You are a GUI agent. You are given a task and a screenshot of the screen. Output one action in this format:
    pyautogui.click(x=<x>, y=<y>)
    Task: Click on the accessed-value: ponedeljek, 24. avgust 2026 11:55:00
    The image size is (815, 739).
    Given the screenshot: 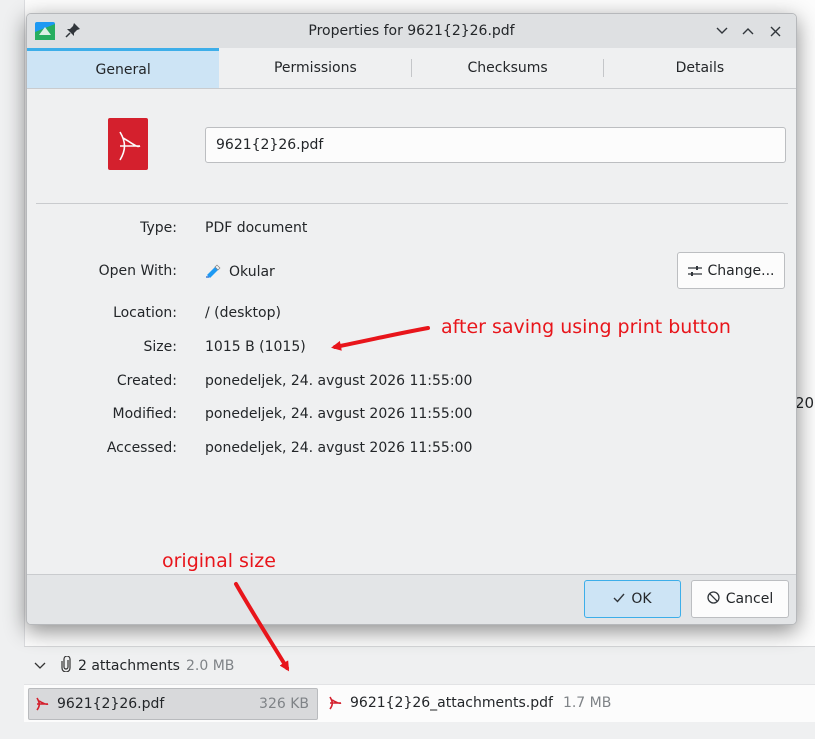 What is the action you would take?
    pyautogui.click(x=339, y=448)
    